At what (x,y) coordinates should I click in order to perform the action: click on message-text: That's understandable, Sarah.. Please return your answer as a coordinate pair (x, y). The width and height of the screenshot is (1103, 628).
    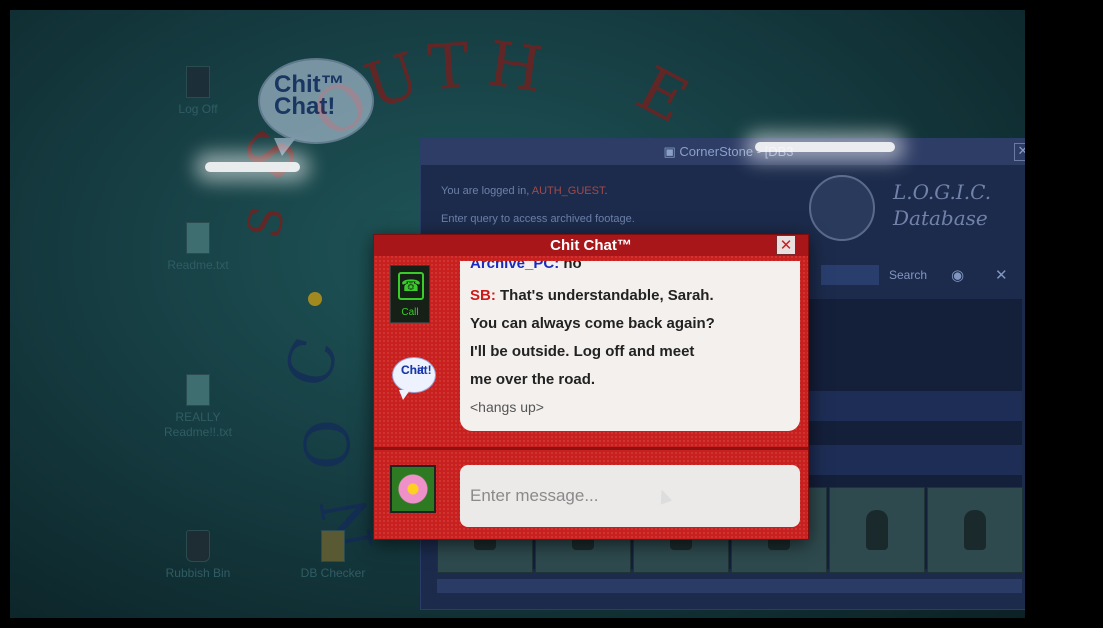
    Looking at the image, I should click on (604, 295).